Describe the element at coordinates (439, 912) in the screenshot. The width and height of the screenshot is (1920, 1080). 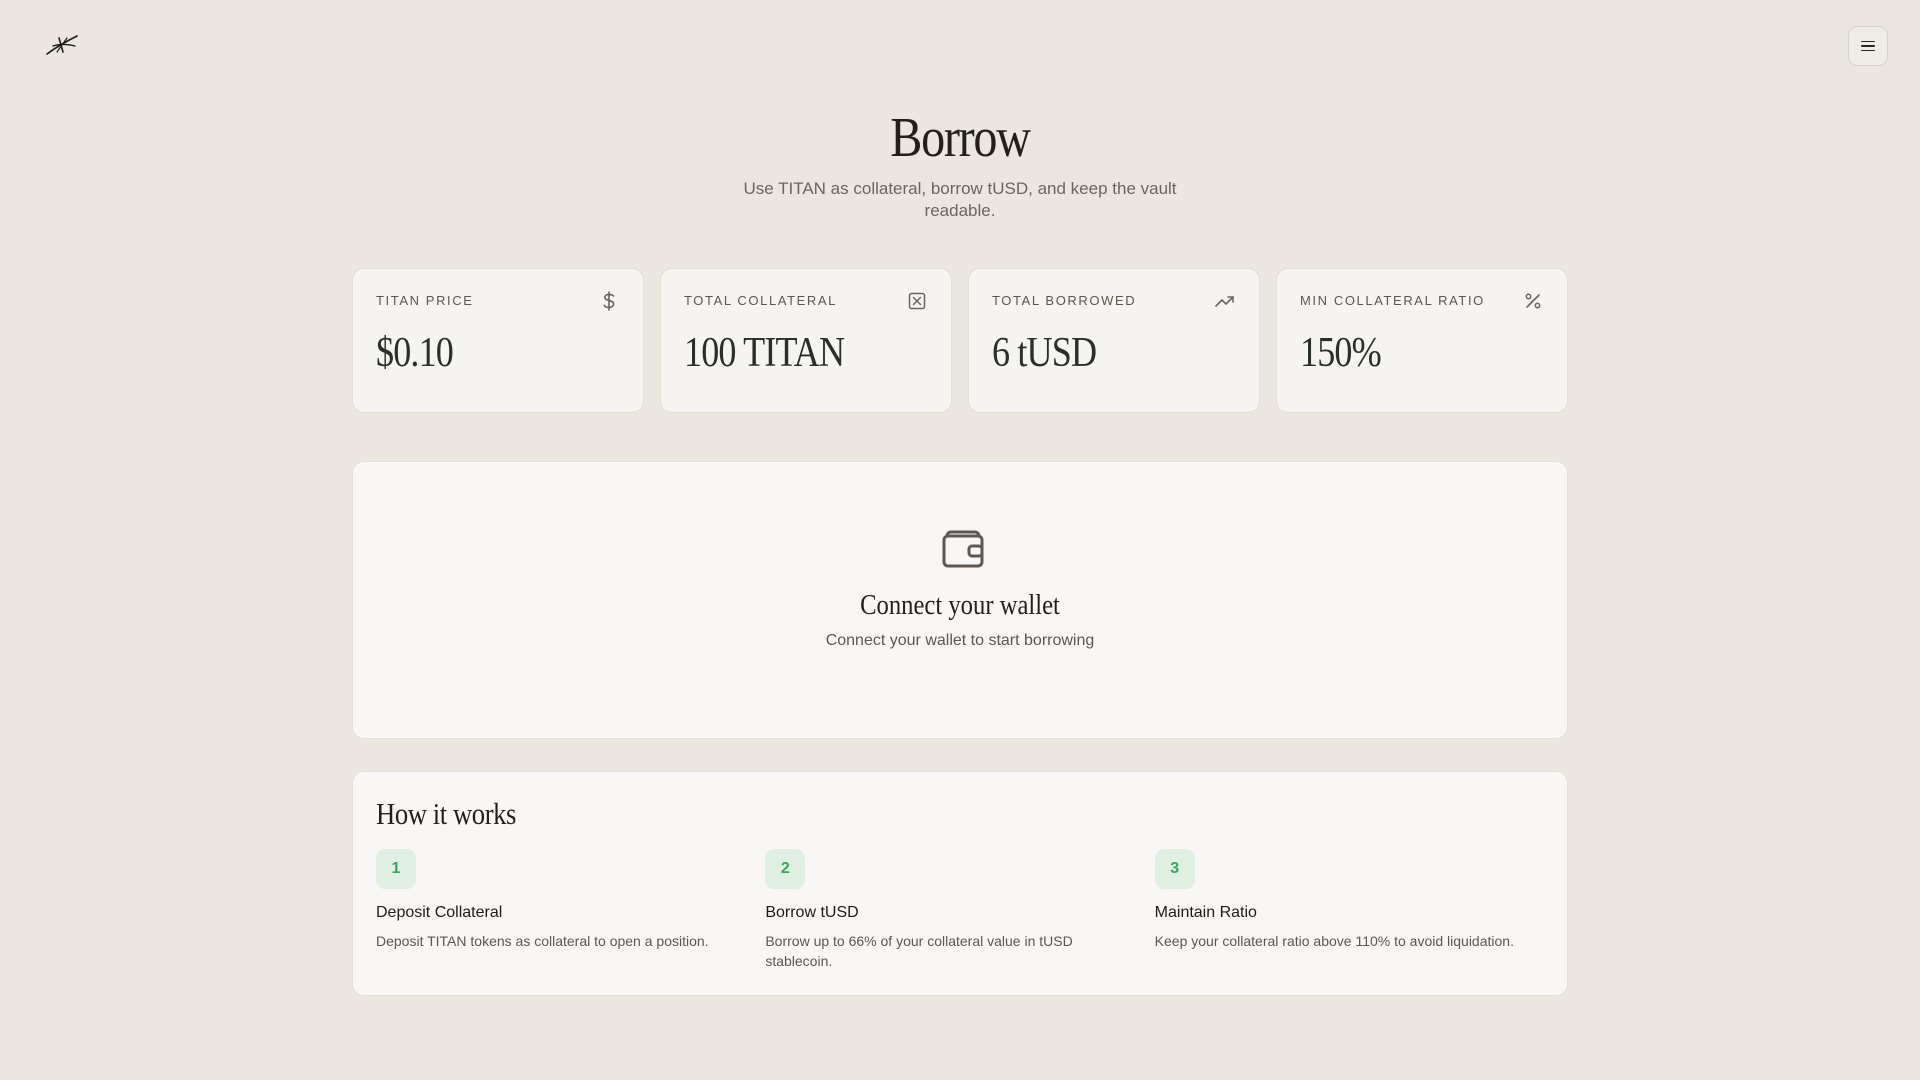
I see `step-title: Deposit Collateral` at that location.